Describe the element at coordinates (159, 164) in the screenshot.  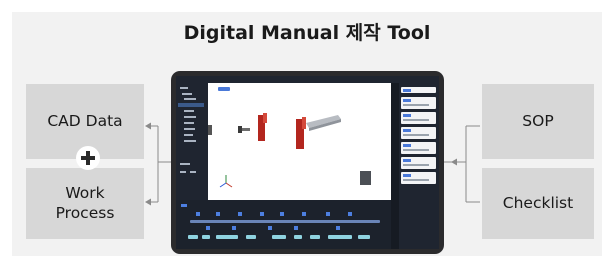
I see `left-connector` at that location.